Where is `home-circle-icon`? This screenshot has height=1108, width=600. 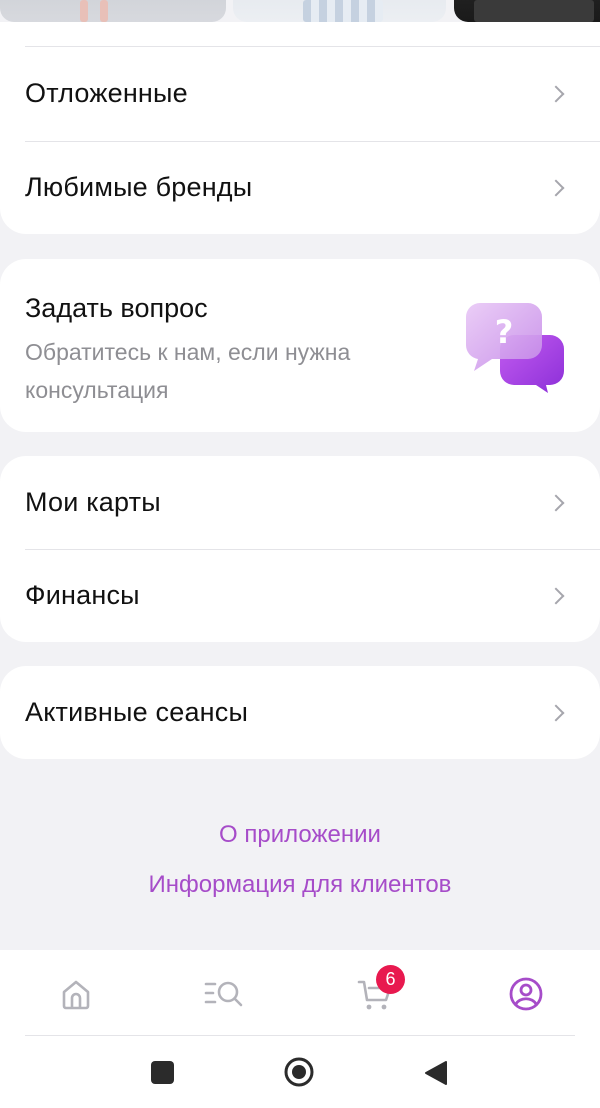 home-circle-icon is located at coordinates (299, 1072).